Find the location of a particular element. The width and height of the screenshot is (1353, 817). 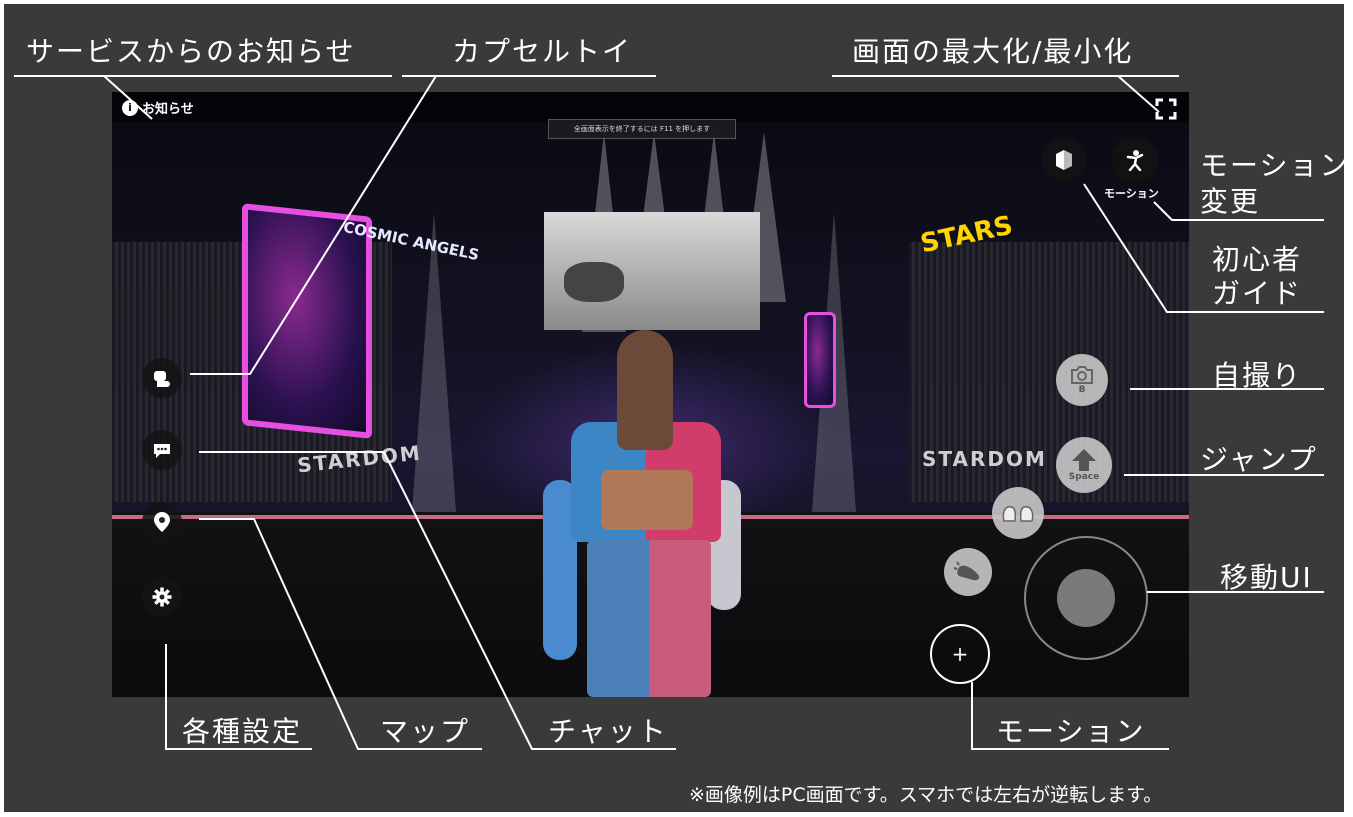

top-bar is located at coordinates (650, 107).